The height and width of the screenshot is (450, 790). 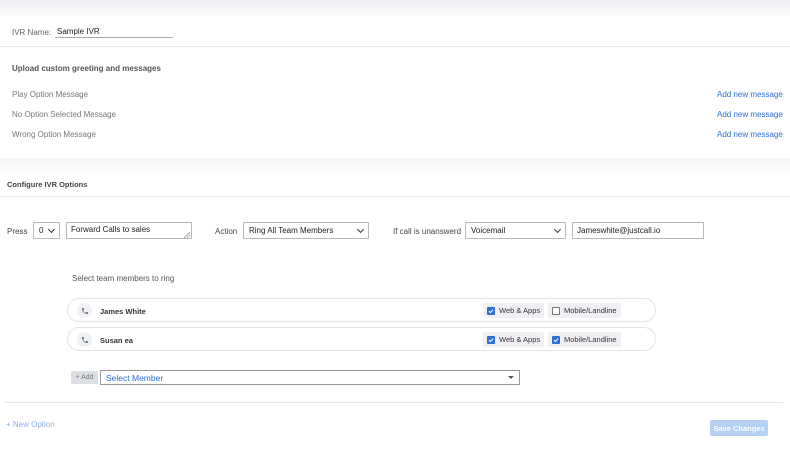 I want to click on member-name: James White, so click(x=123, y=311).